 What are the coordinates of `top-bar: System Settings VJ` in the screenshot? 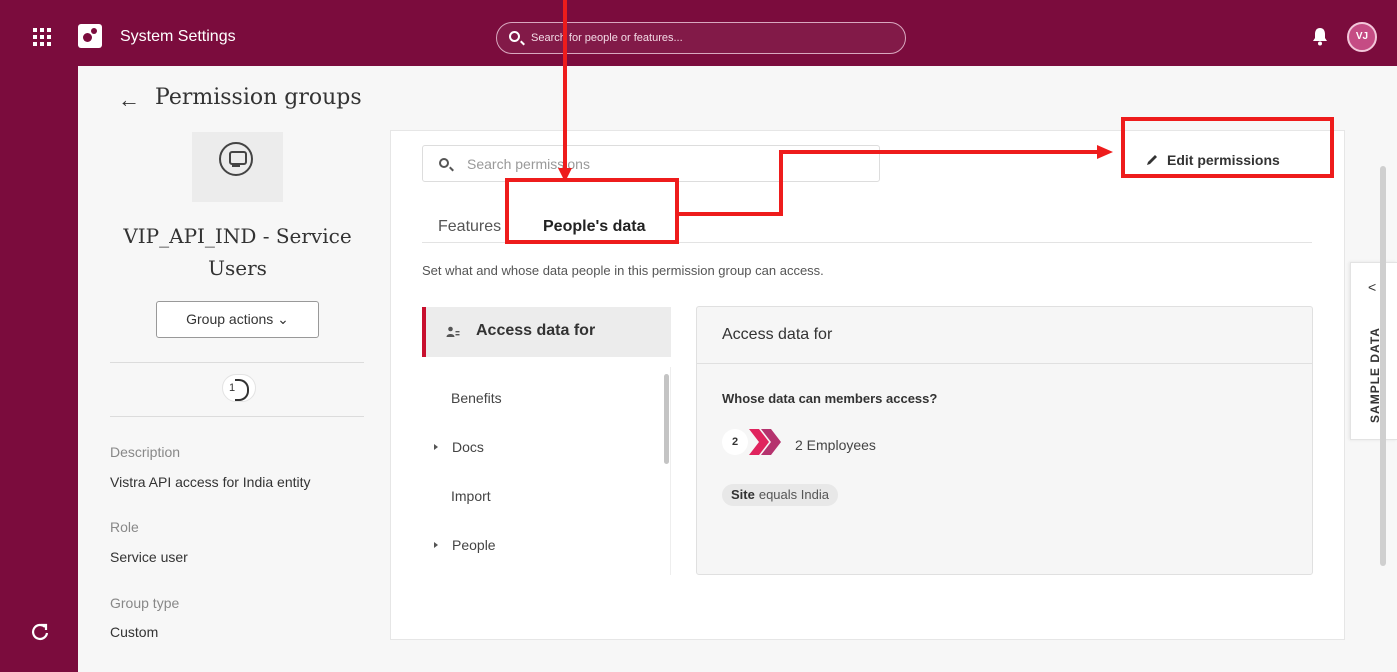 It's located at (698, 33).